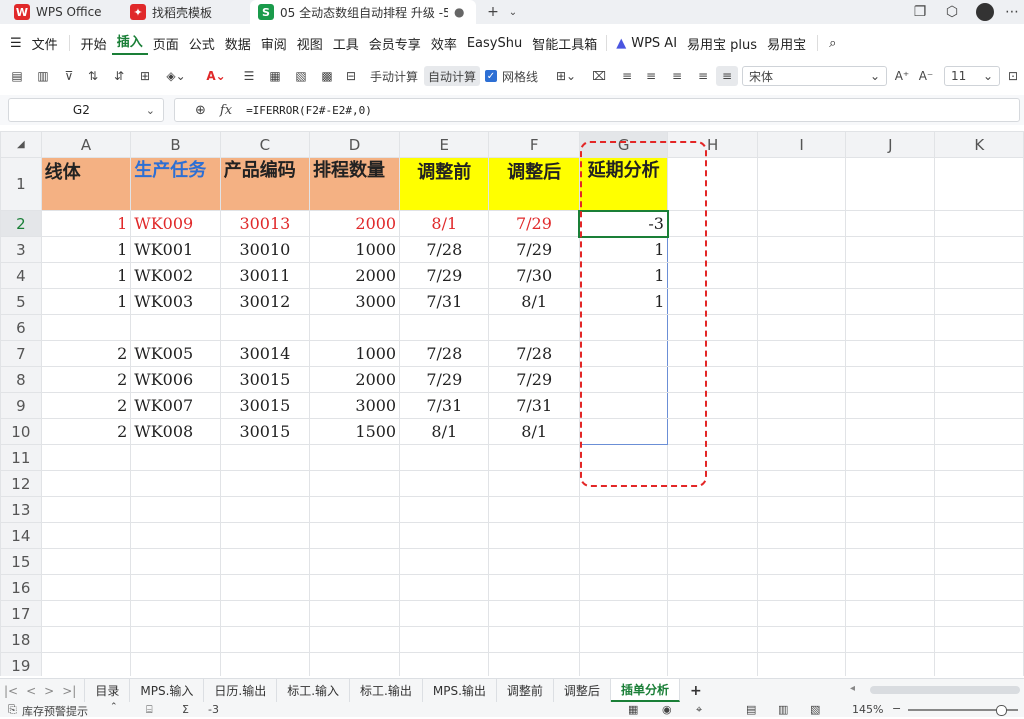 Image resolution: width=1024 pixels, height=719 pixels. I want to click on zoom-out-icon: −, so click(896, 708).